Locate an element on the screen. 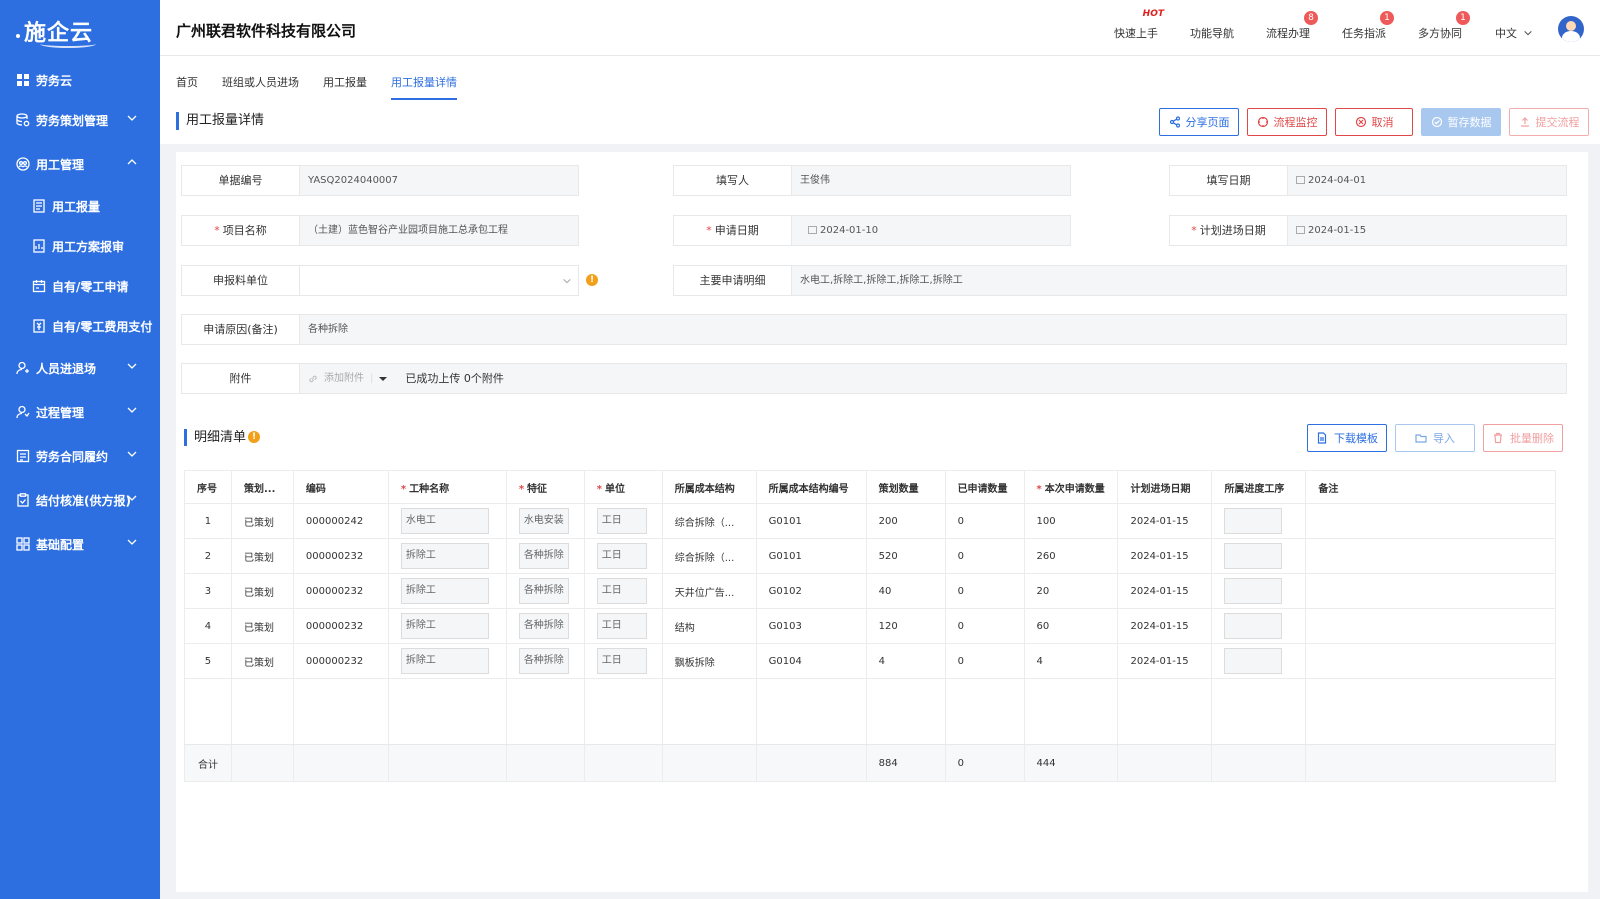  feature-input: 水电安装 is located at coordinates (543, 521).